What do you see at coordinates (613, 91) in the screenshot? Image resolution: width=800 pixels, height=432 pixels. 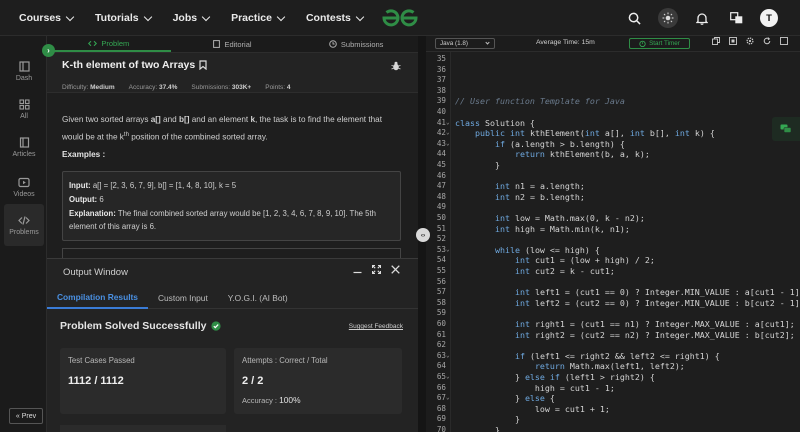 I see `code-line: 38` at bounding box center [613, 91].